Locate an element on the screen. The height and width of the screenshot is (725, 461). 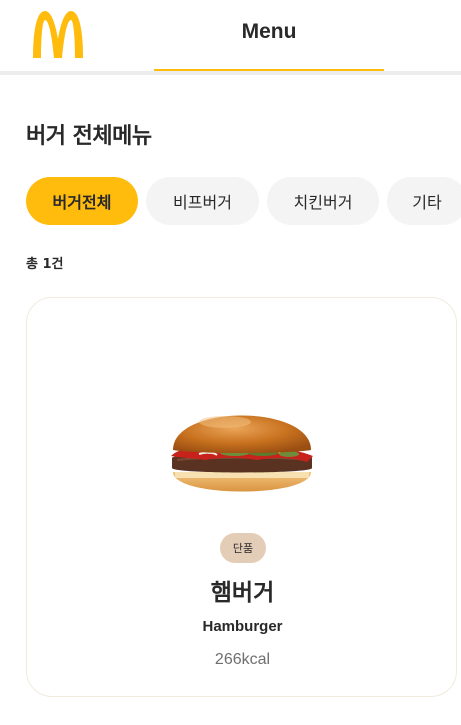
filter-chip-all-burgers: 버거전체 is located at coordinates (82, 201).